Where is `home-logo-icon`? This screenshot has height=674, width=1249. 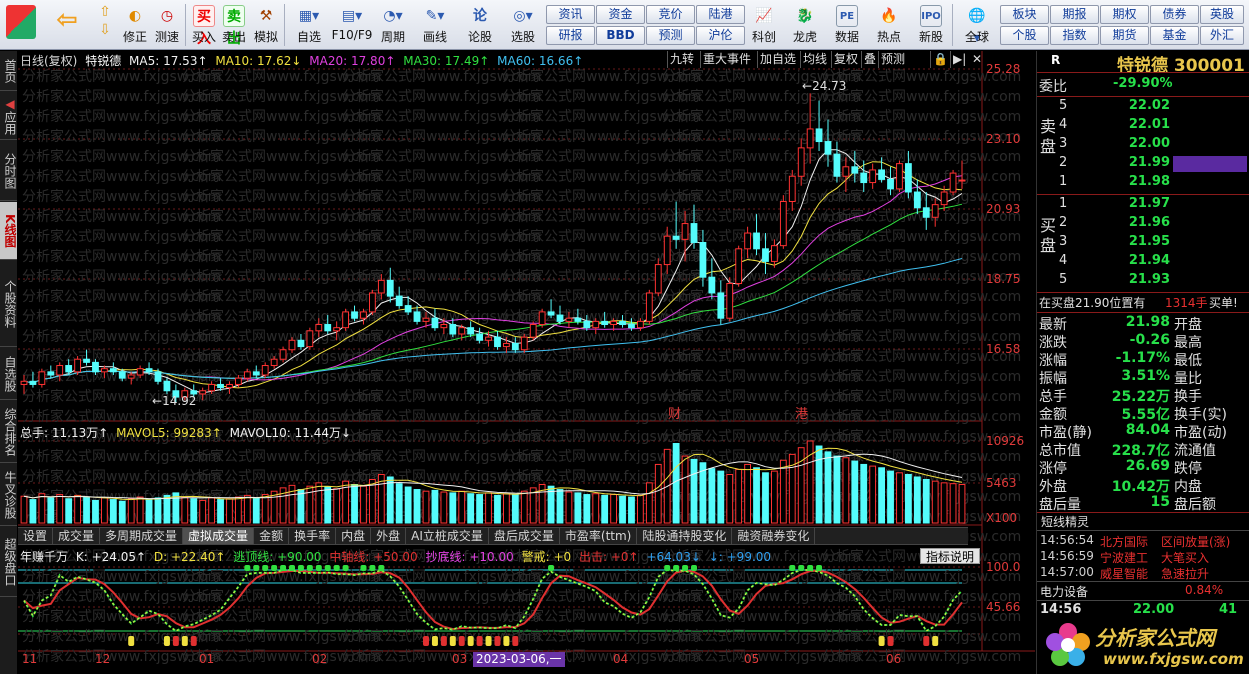 home-logo-icon is located at coordinates (21, 25).